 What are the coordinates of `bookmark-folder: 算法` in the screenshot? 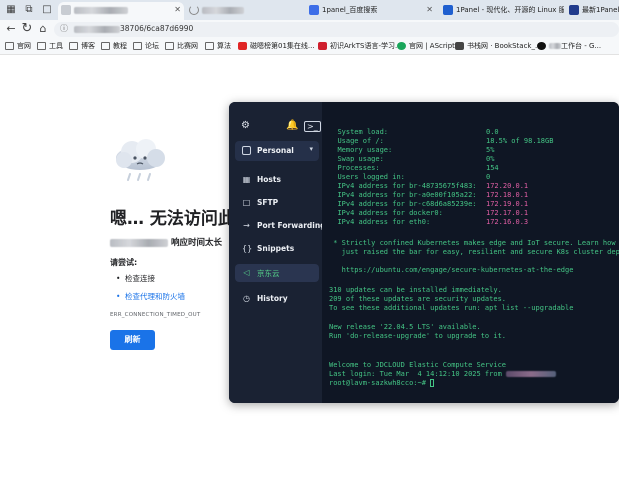 It's located at (218, 46).